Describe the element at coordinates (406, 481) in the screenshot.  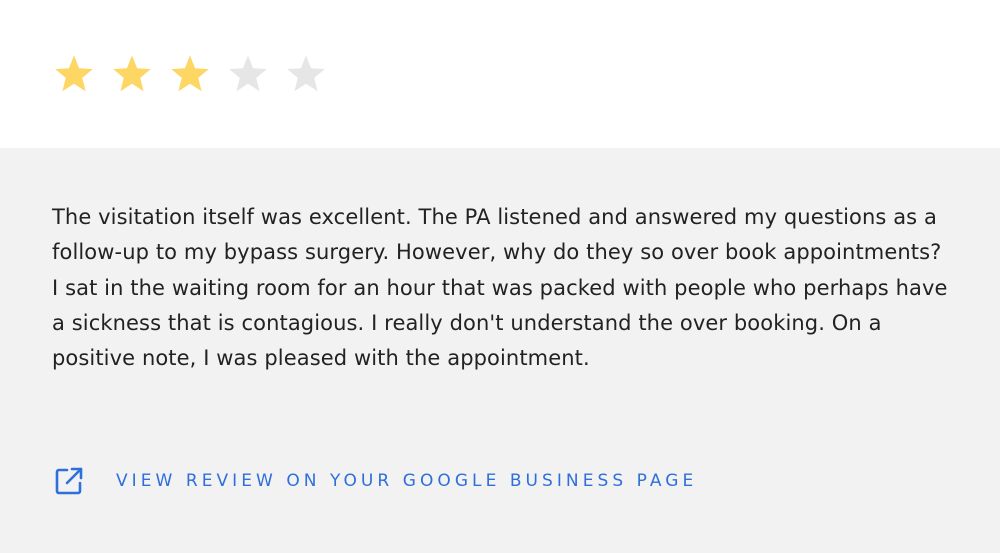
I see `view-review-link-label: VIEW REVIEW ON YOUR GOOGLE BUSINESS PAGE` at that location.